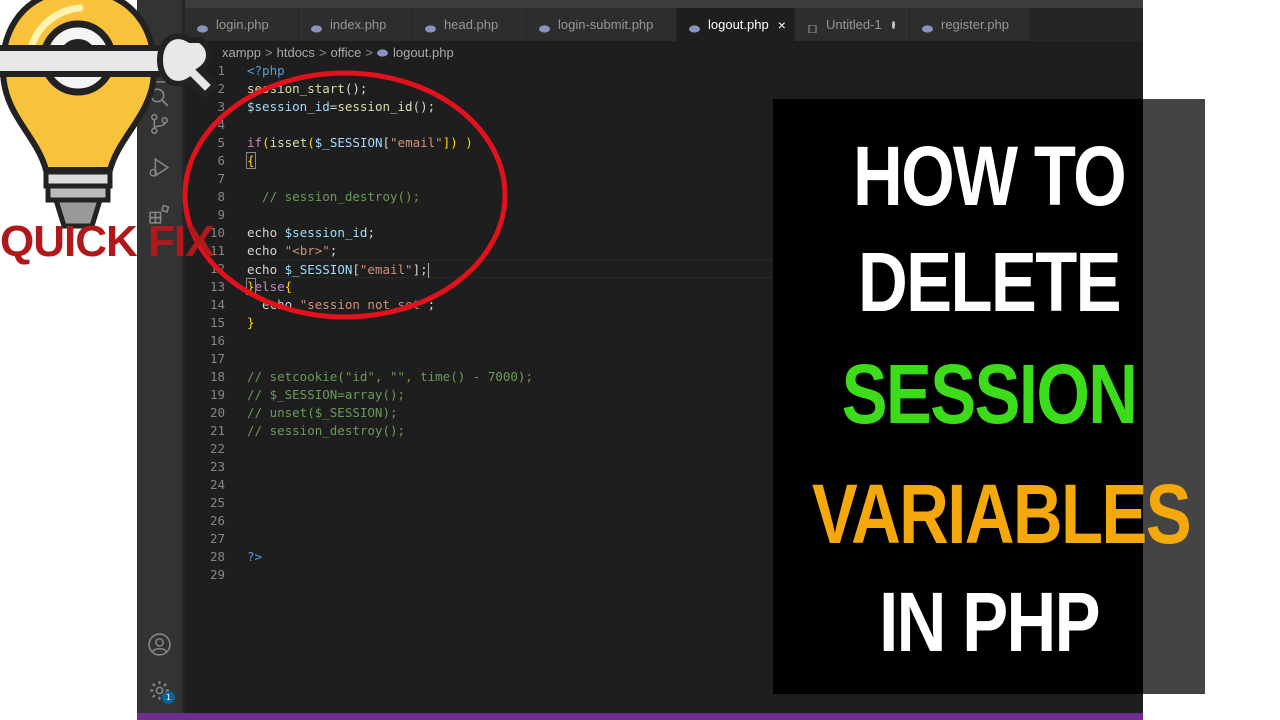 The width and height of the screenshot is (1280, 720). I want to click on code-line-21: // session_destroy();, so click(527, 431).